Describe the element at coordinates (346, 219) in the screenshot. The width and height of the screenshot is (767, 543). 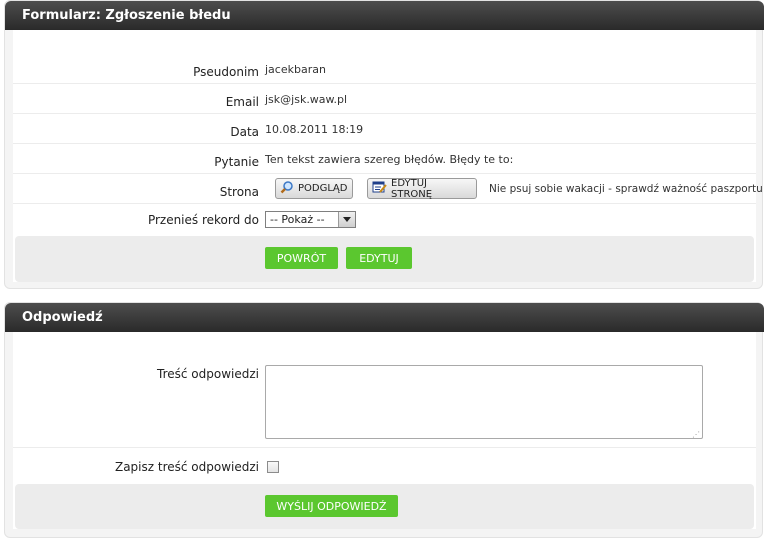
I see `chevron-down-icon` at that location.